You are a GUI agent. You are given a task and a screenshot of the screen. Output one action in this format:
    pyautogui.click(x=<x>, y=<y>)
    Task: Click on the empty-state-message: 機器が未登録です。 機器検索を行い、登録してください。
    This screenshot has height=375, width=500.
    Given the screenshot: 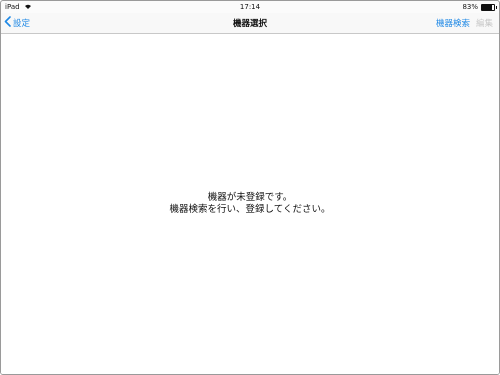 What is the action you would take?
    pyautogui.click(x=250, y=204)
    